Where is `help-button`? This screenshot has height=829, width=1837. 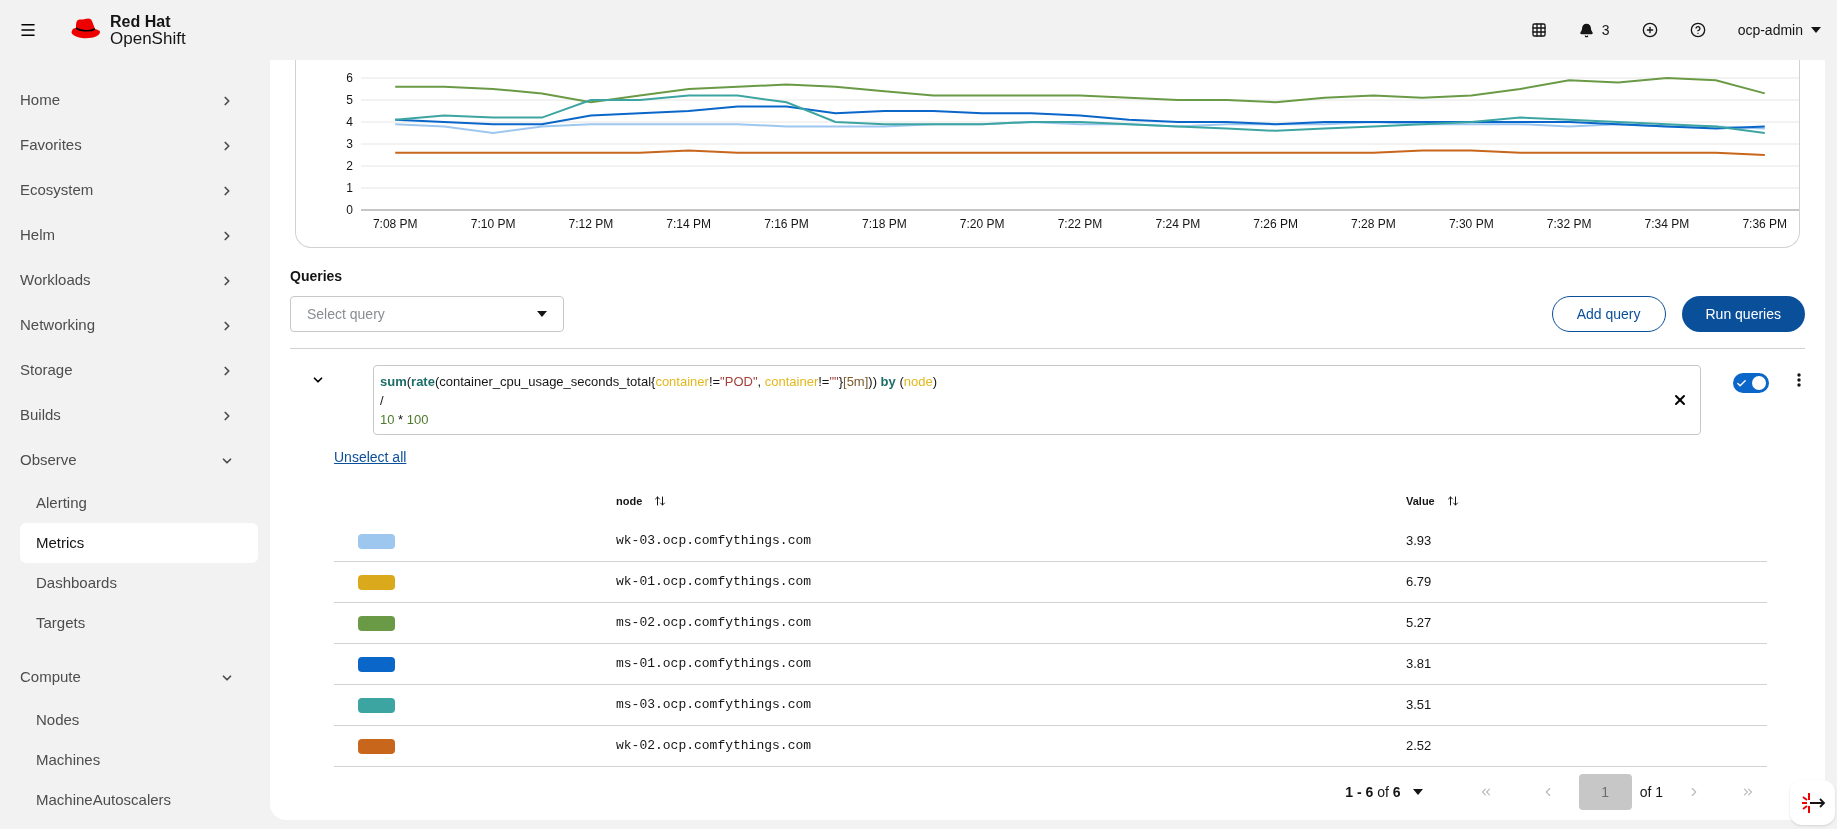
help-button is located at coordinates (1697, 30).